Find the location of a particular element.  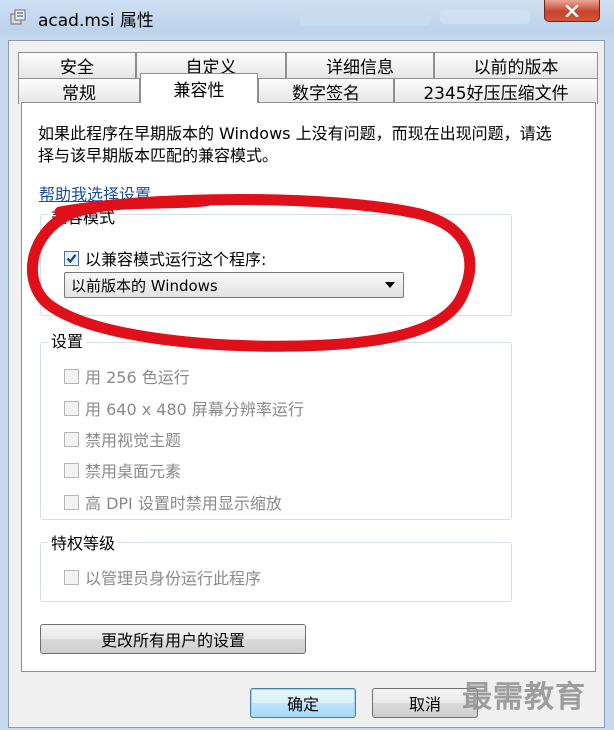

close-icon is located at coordinates (572, 10).